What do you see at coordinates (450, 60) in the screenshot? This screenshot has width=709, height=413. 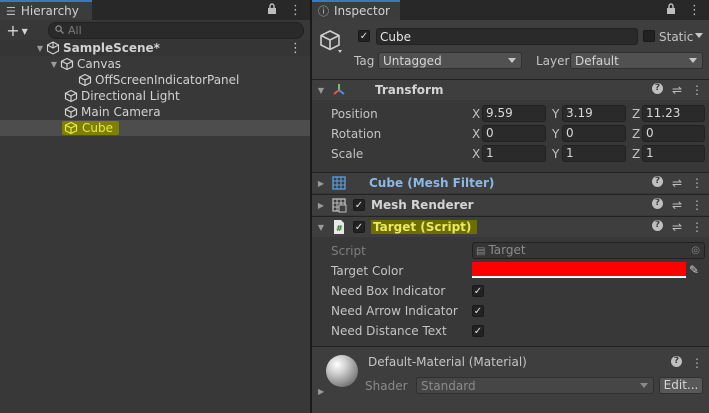 I see `tag-dropdown: Untagged` at bounding box center [450, 60].